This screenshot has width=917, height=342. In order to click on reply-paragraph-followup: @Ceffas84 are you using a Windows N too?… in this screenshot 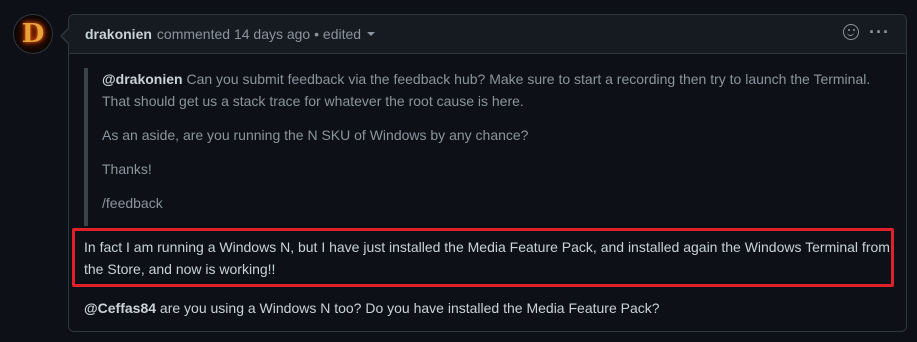, I will do `click(372, 308)`.